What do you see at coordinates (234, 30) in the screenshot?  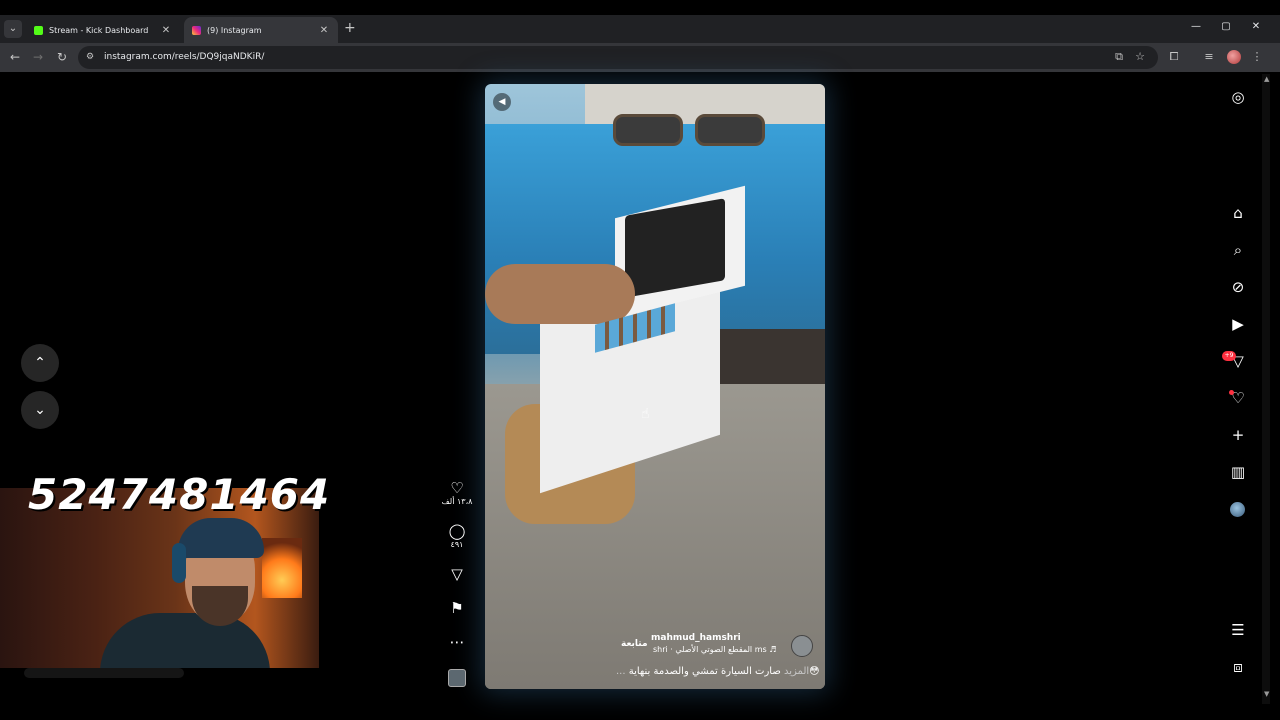 I see `tab-title: (9) Instagram` at bounding box center [234, 30].